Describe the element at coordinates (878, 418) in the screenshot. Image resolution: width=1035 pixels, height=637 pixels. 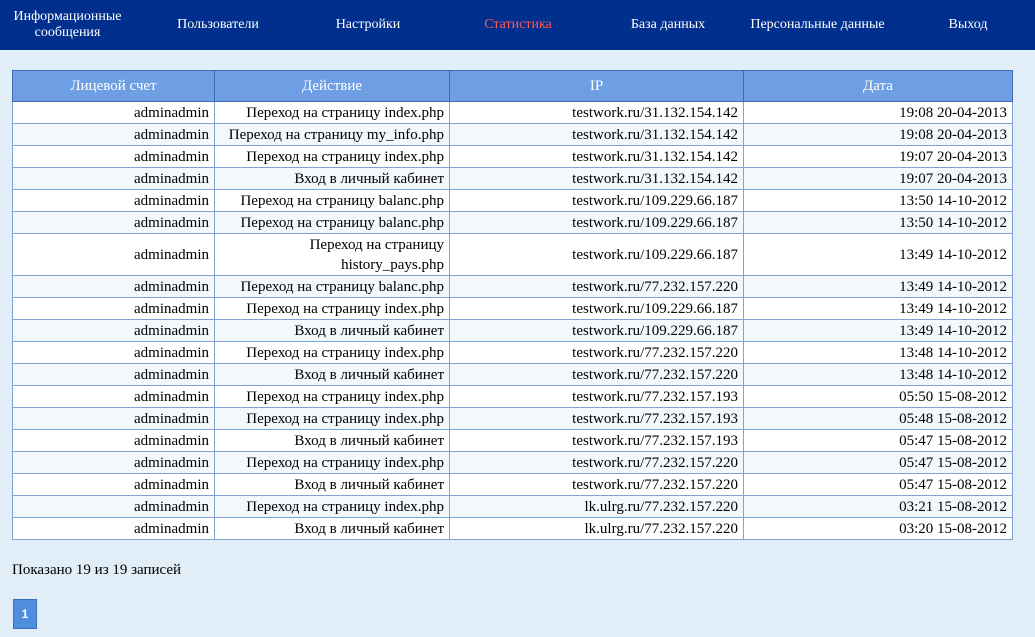
I see `cell-date: 05:48 15-08-2012` at that location.